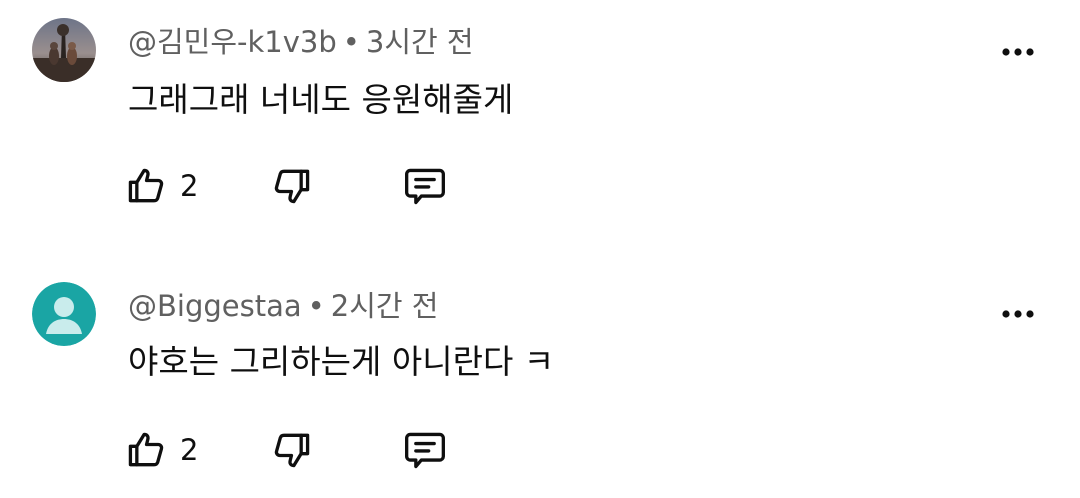 This screenshot has height=498, width=1080. I want to click on comment-meta: @김민우-k1v3b • 3시간 전, so click(301, 42).